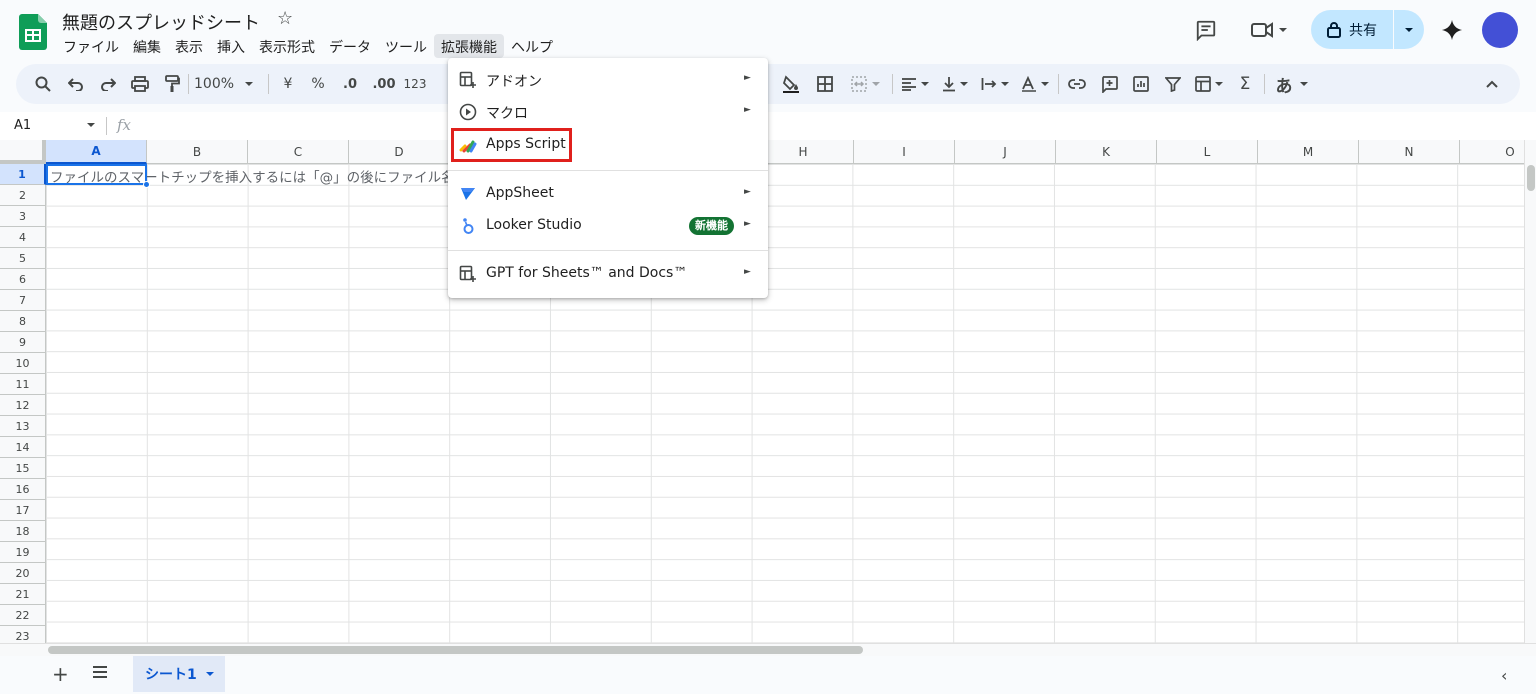 This screenshot has width=1536, height=694. I want to click on horizontal-align-icon, so click(915, 84).